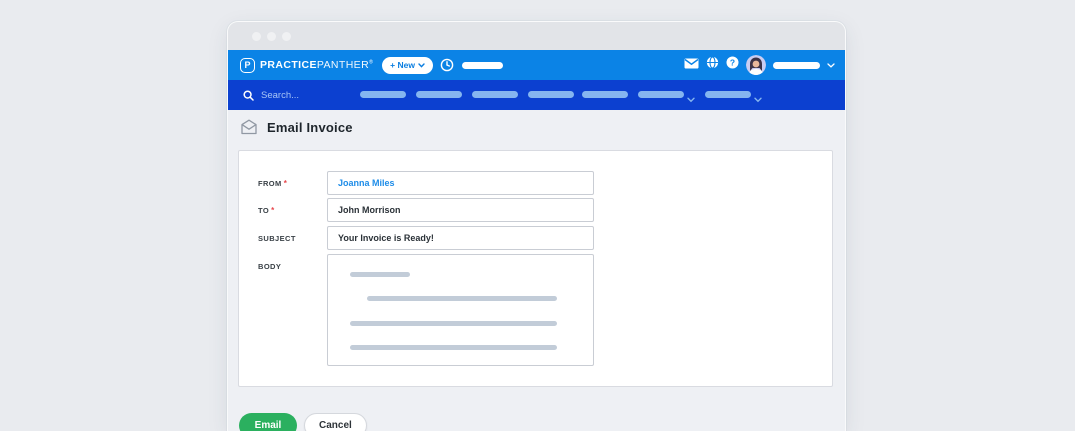 Image resolution: width=1075 pixels, height=431 pixels. Describe the element at coordinates (335, 422) in the screenshot. I see `cancel-button: Cancel` at that location.